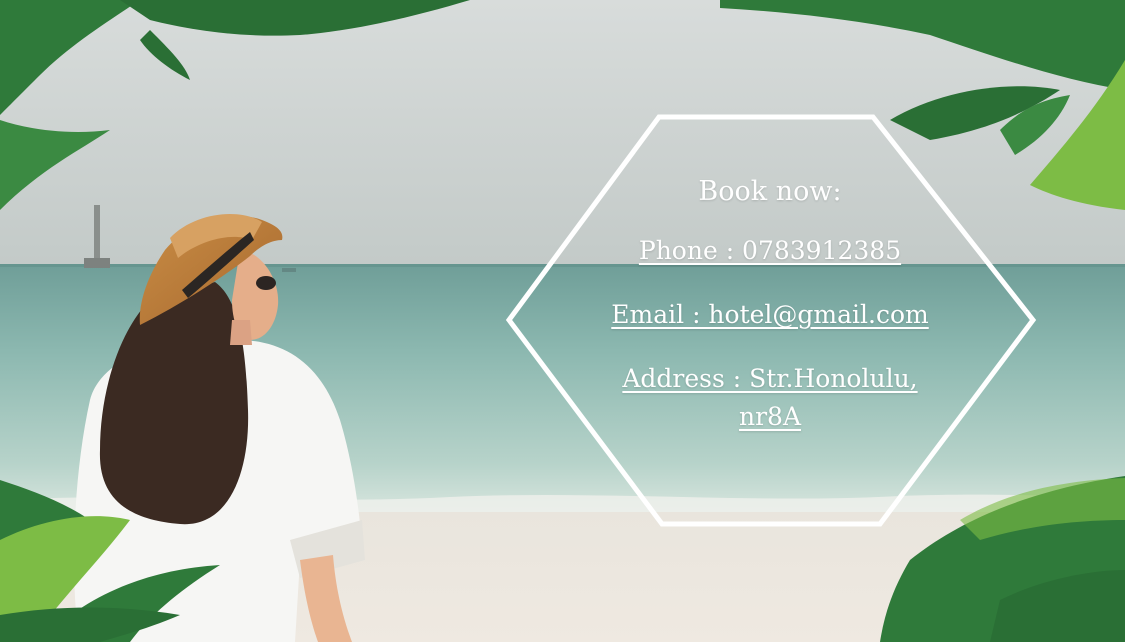  I want to click on email-link: Email : hotel@gmail.com, so click(770, 315).